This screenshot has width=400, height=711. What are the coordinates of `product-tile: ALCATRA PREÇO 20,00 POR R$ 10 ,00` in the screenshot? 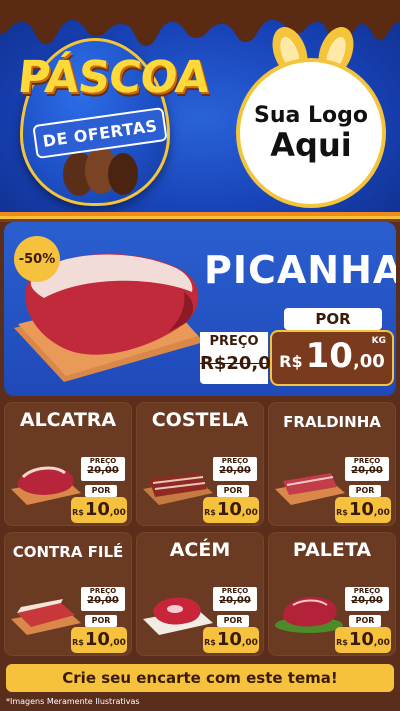 It's located at (68, 464).